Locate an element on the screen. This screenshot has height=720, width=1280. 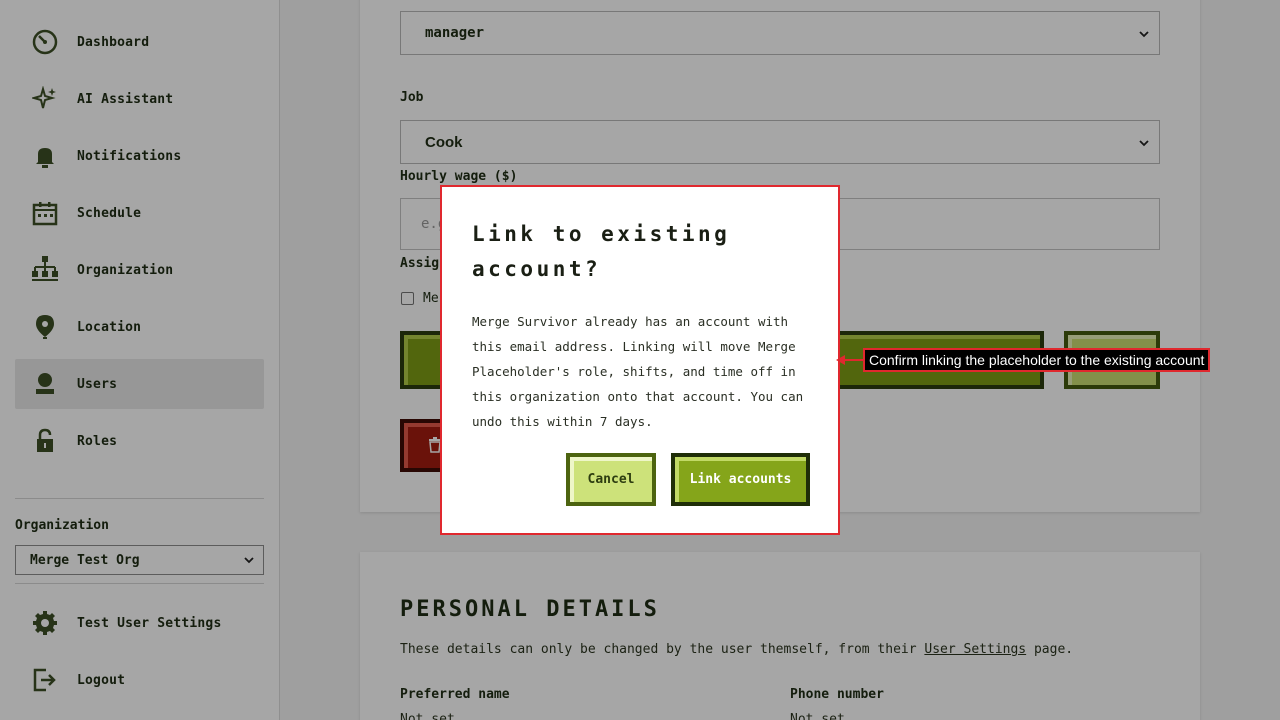
annotation-arrow-icon is located at coordinates (850, 360).